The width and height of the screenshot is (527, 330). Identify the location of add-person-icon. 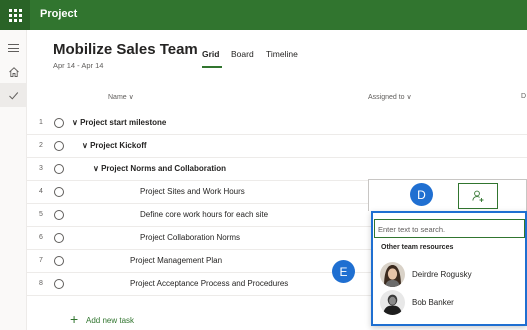
(478, 196).